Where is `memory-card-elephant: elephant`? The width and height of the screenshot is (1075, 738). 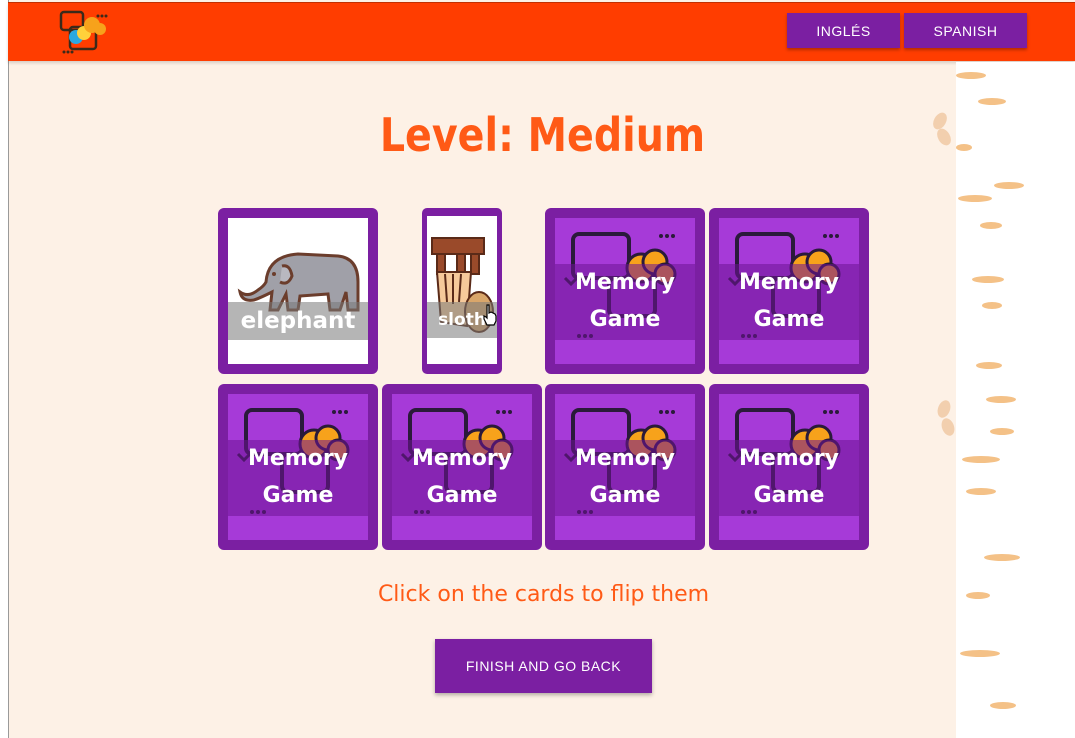 memory-card-elephant: elephant is located at coordinates (298, 291).